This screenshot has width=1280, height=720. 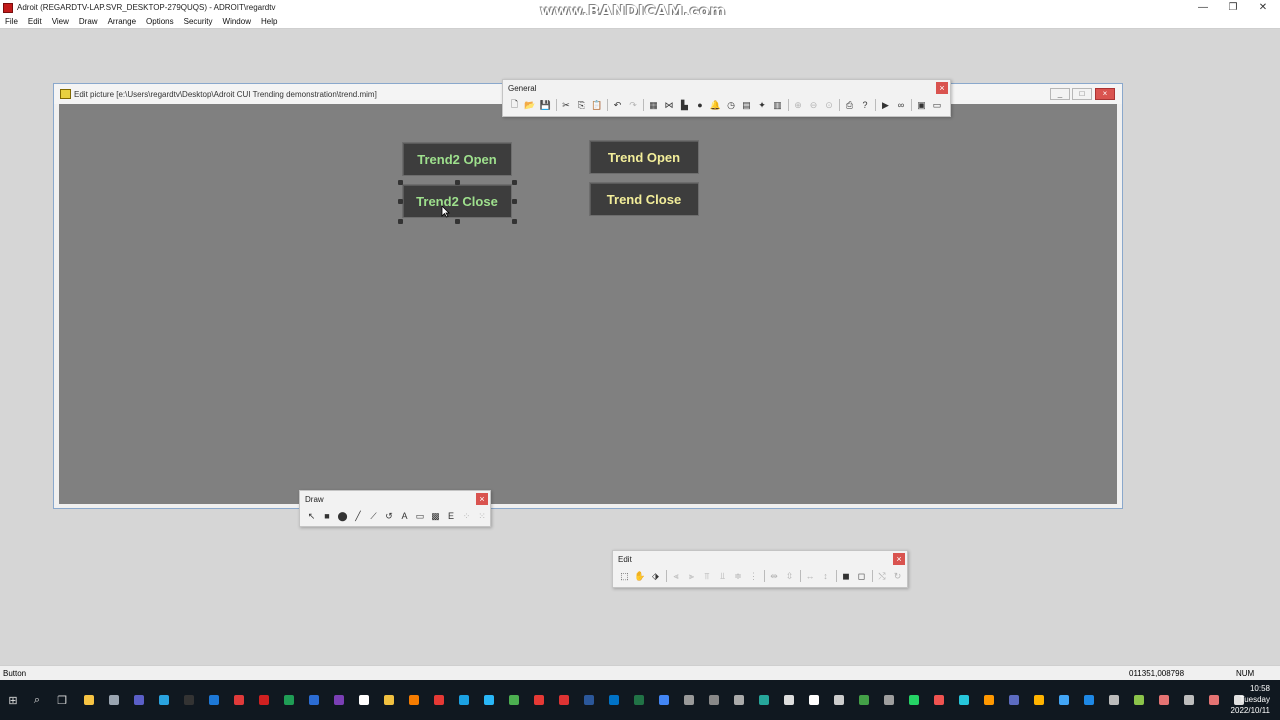 What do you see at coordinates (514, 221) in the screenshot?
I see `selection-handle-bottom-right` at bounding box center [514, 221].